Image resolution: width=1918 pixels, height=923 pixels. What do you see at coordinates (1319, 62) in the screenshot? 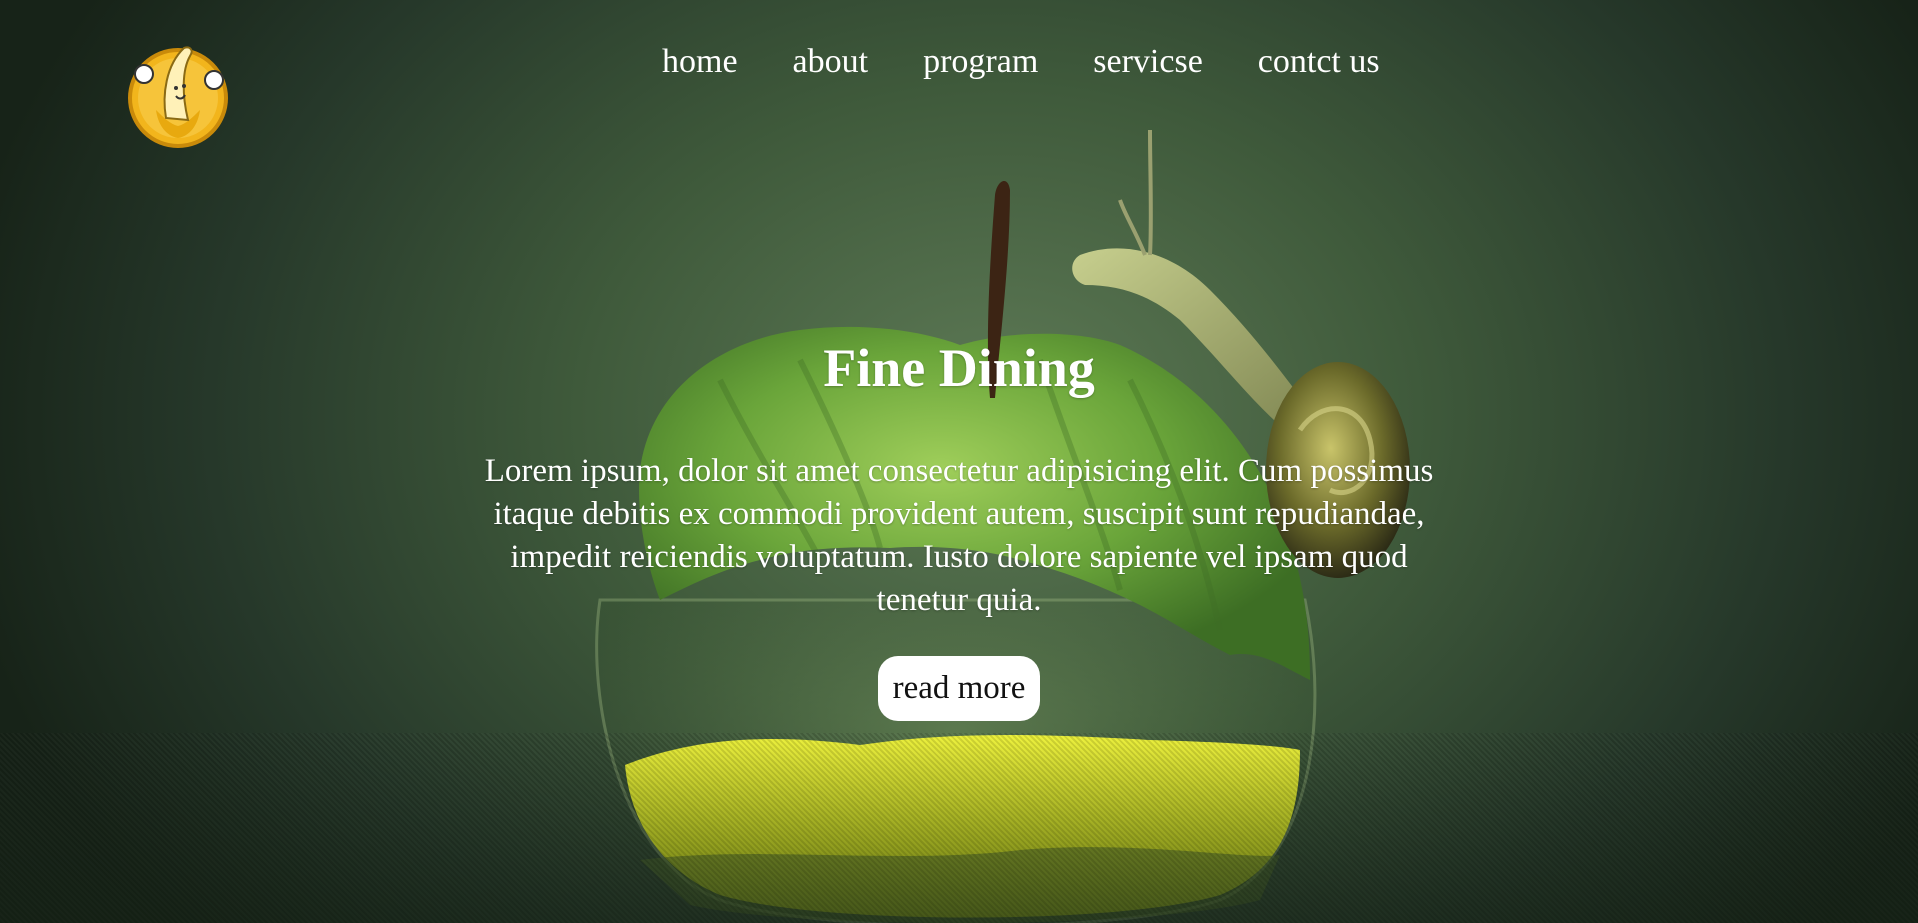
I see `nav-contact: contct us` at bounding box center [1319, 62].